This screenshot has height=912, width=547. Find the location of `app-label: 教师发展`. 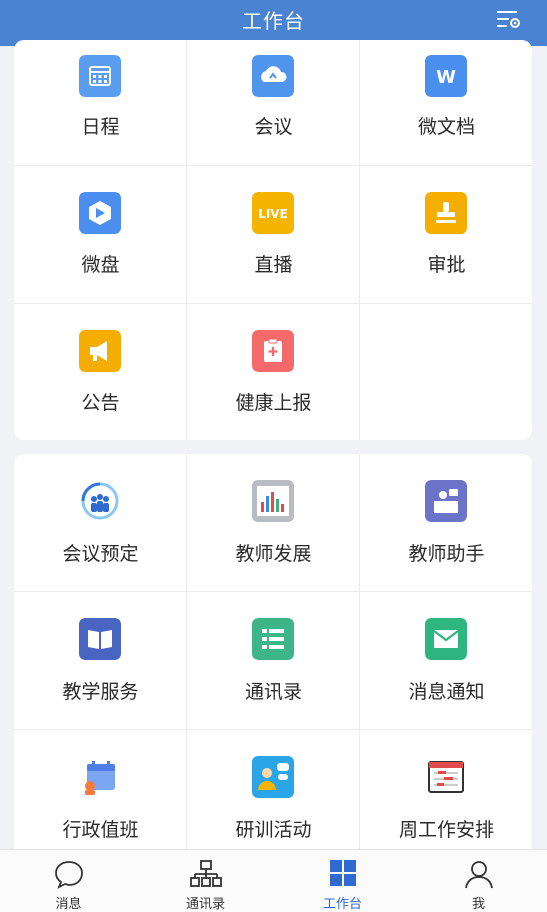

app-label: 教师发展 is located at coordinates (273, 554).